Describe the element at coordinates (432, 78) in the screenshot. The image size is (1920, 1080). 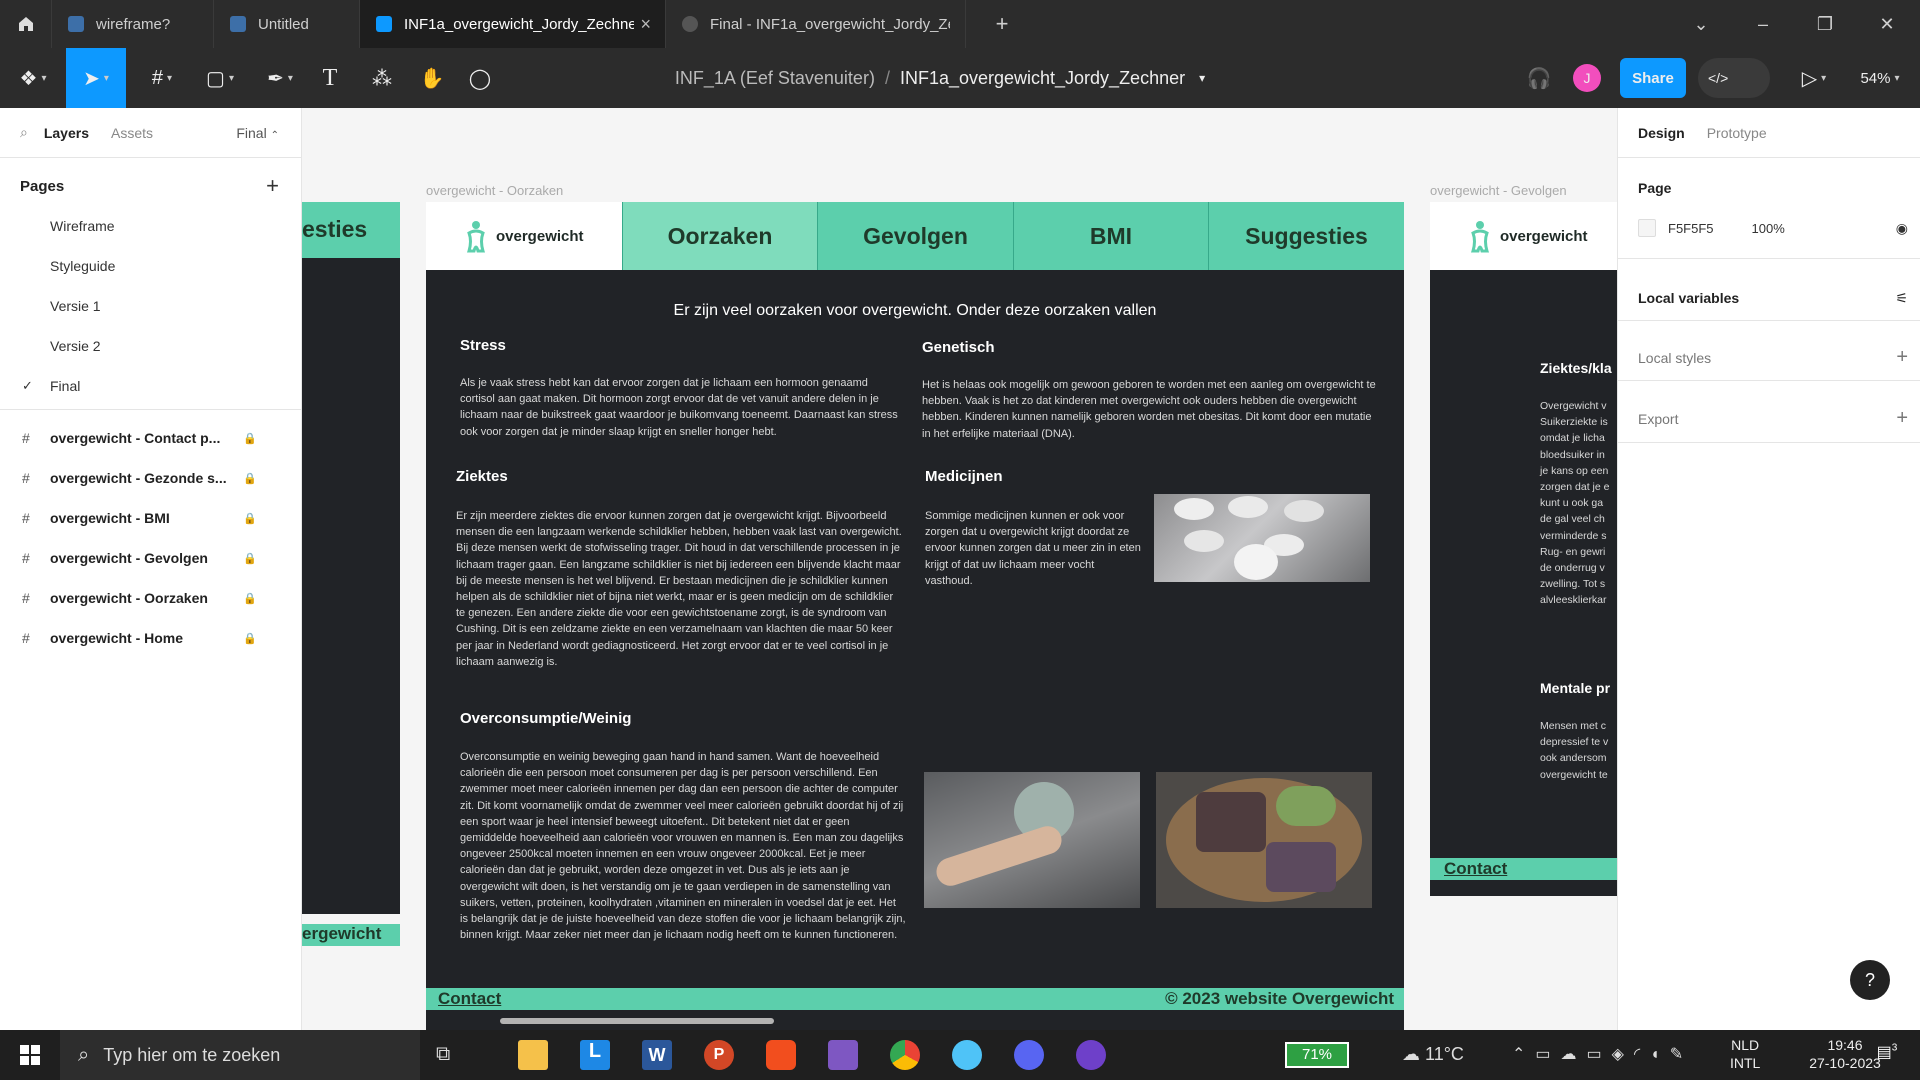
I see `hand-tool: ✋` at that location.